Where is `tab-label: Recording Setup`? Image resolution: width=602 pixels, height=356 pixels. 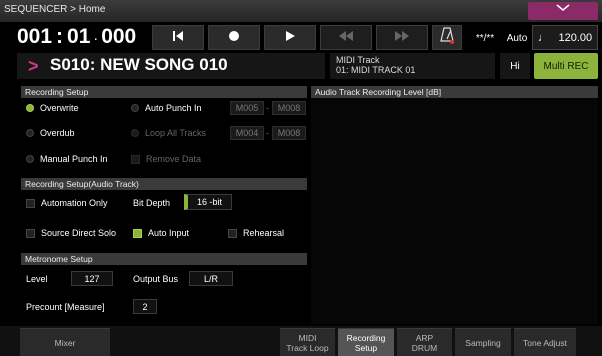
tab-label: Recording Setup is located at coordinates (366, 342).